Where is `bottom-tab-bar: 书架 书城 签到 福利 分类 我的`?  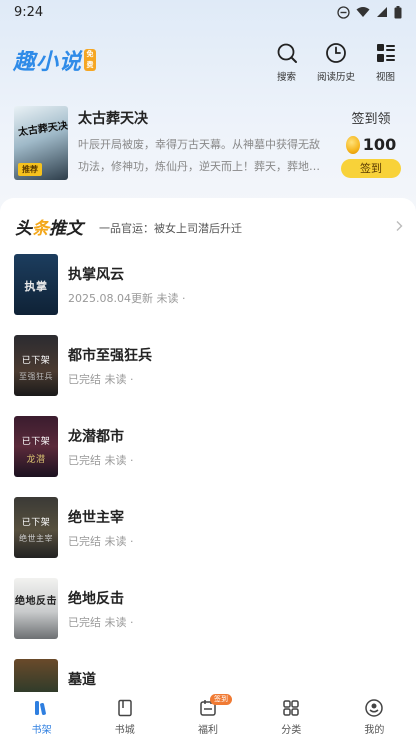
bottom-tab-bar: 书架 书城 签到 福利 分类 我的 is located at coordinates (208, 715).